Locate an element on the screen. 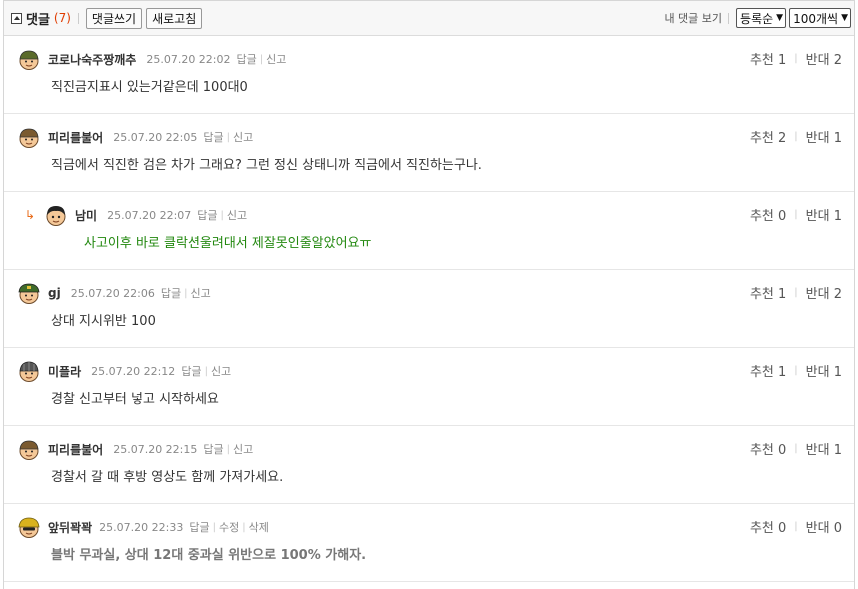 This screenshot has width=858, height=589. author-nickname: 남미 is located at coordinates (86, 215).